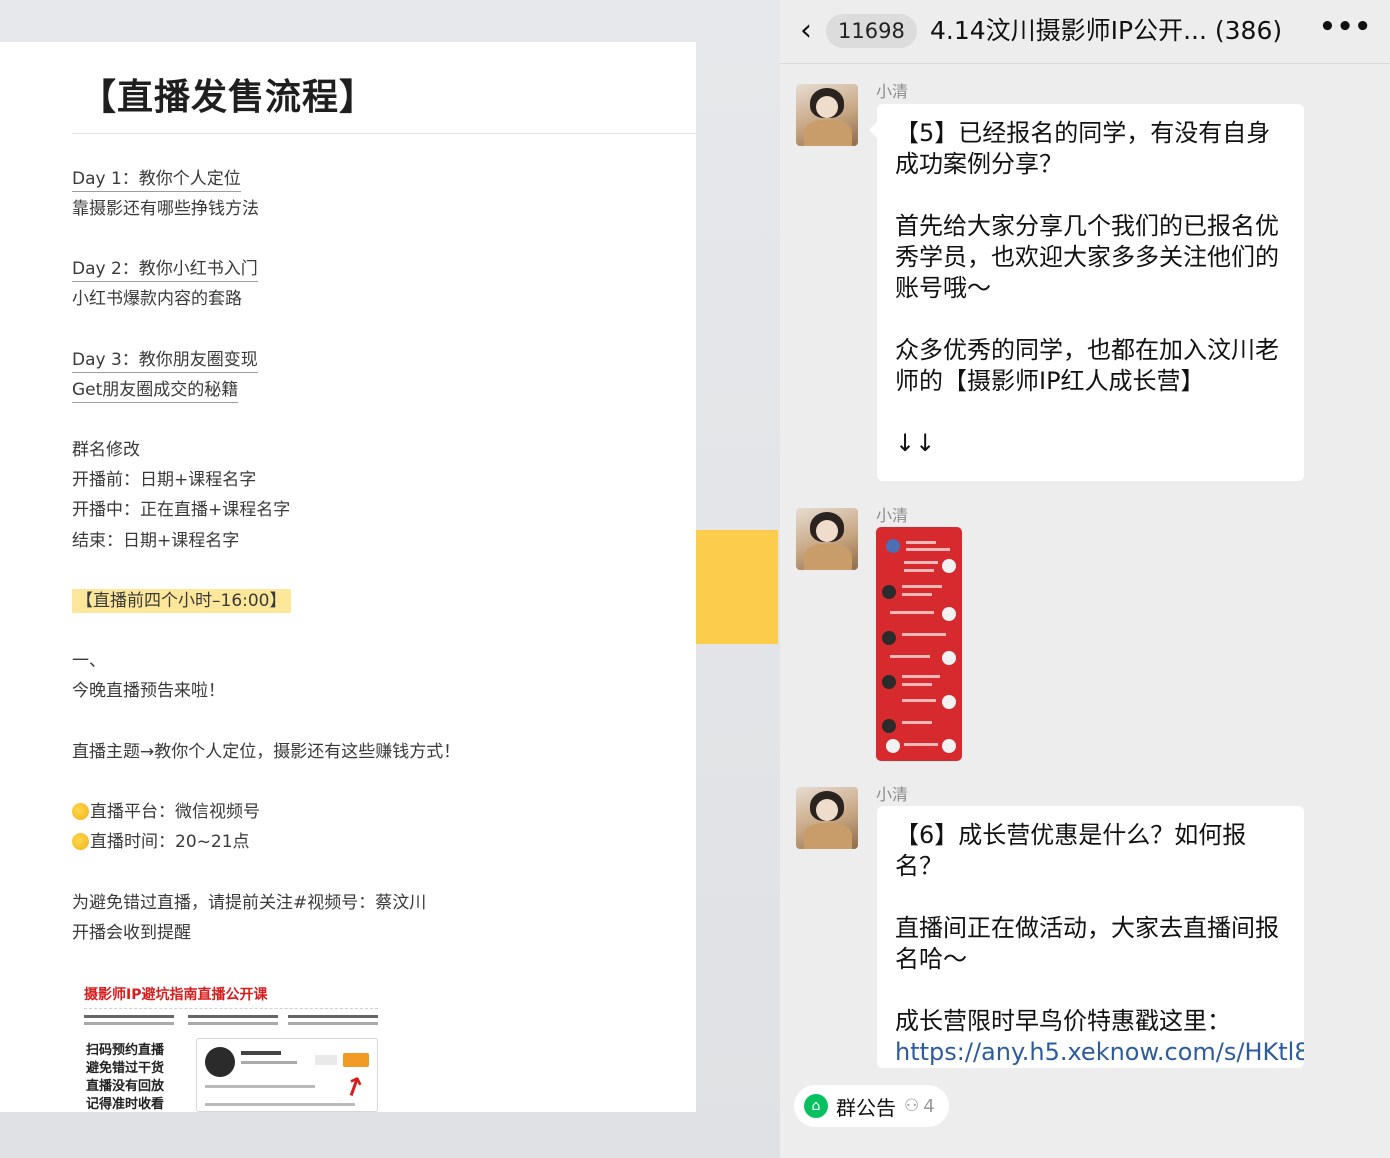 The height and width of the screenshot is (1158, 1390). Describe the element at coordinates (266, 752) in the screenshot. I see `doc-line: 直播主题→教你个人定位，摄影还有这些赚钱方式！` at that location.